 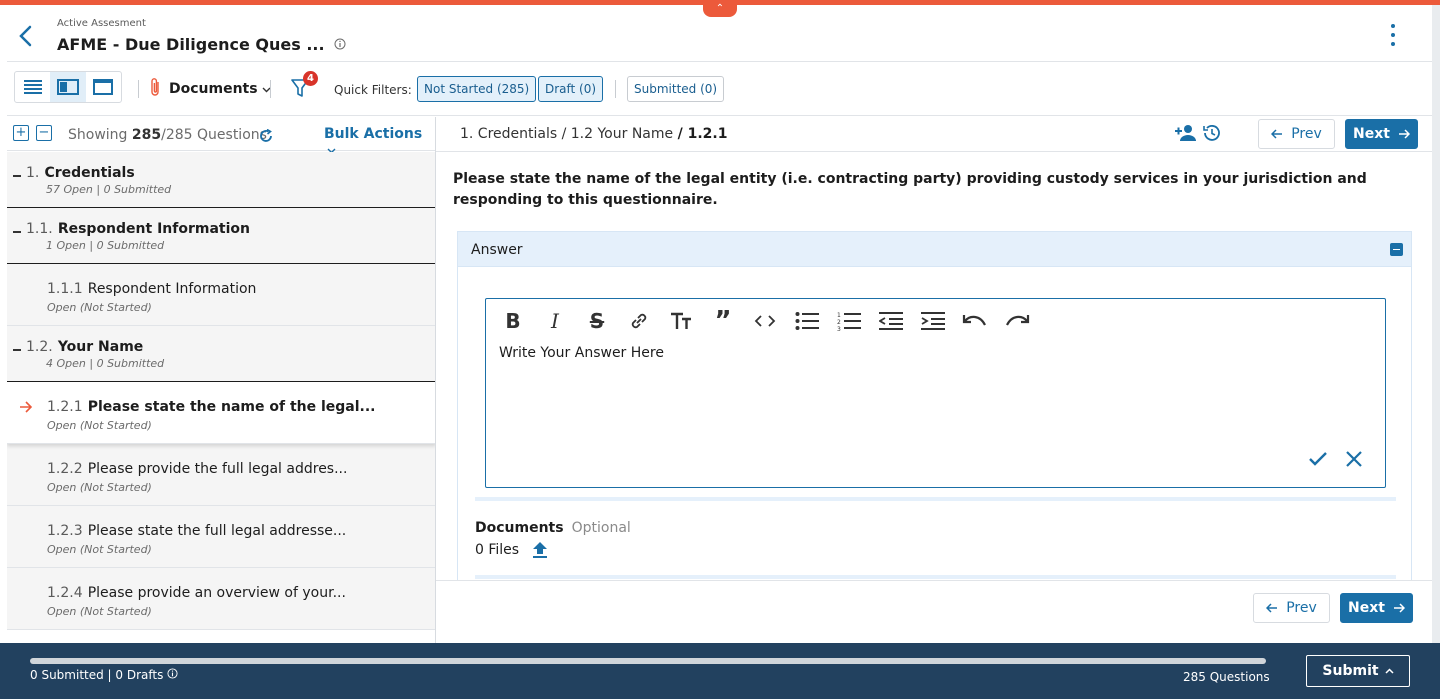 What do you see at coordinates (221, 354) in the screenshot?
I see `tree-section-your-name: 1.2. Your Name 4 Open | 0 Submitted` at bounding box center [221, 354].